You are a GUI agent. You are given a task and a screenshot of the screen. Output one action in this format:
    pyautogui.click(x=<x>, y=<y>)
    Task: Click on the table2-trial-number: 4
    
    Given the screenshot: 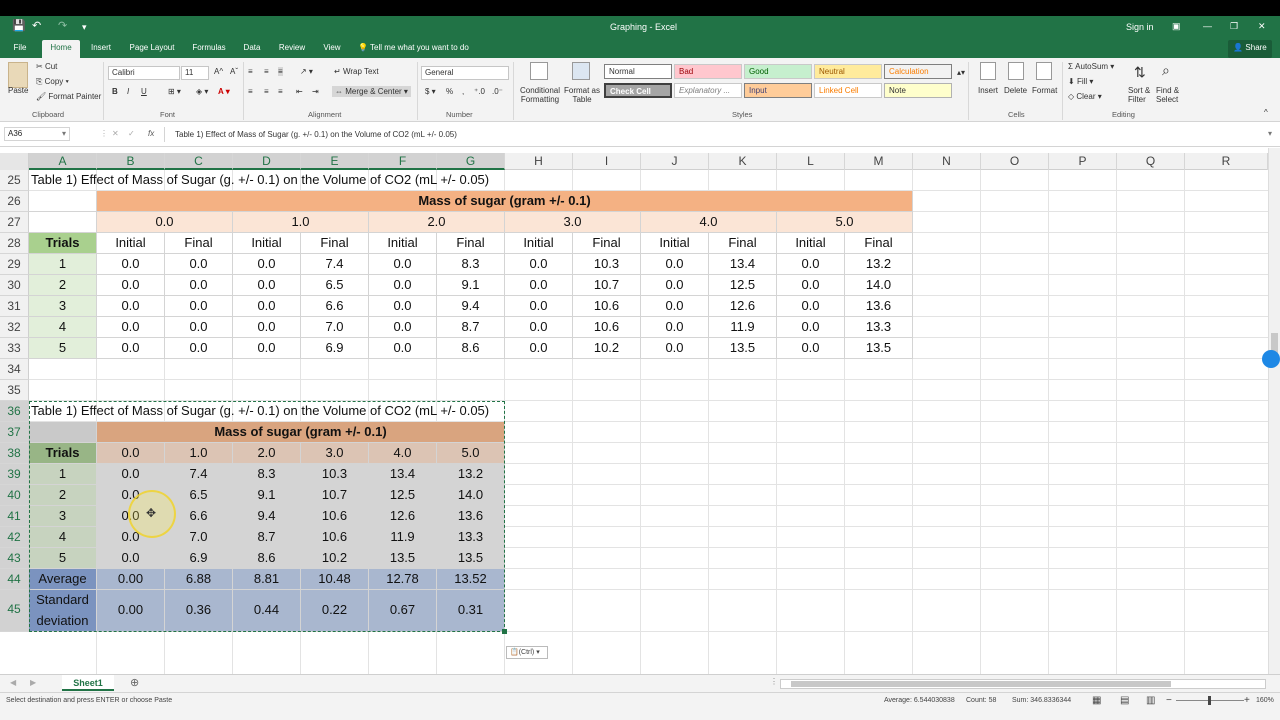 What is the action you would take?
    pyautogui.click(x=63, y=537)
    